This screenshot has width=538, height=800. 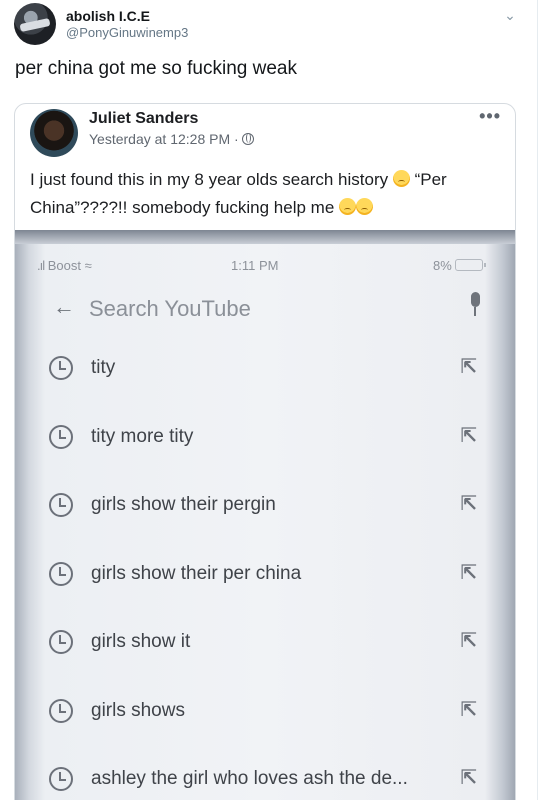 What do you see at coordinates (510, 15) in the screenshot?
I see `chevron-down-icon: ⌄` at bounding box center [510, 15].